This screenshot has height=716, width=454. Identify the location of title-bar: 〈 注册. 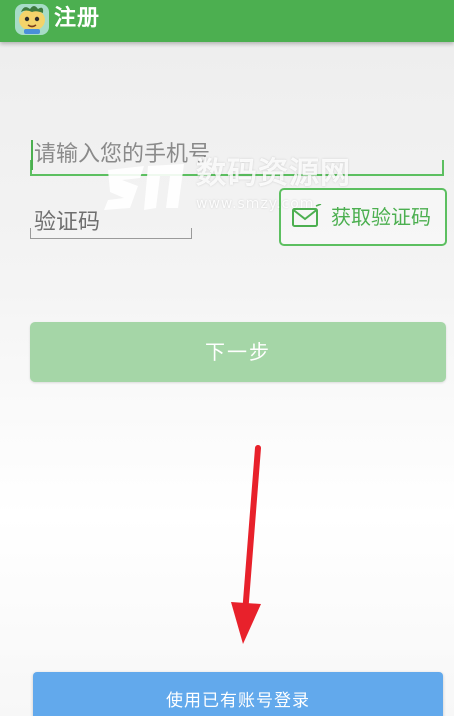
(227, 21).